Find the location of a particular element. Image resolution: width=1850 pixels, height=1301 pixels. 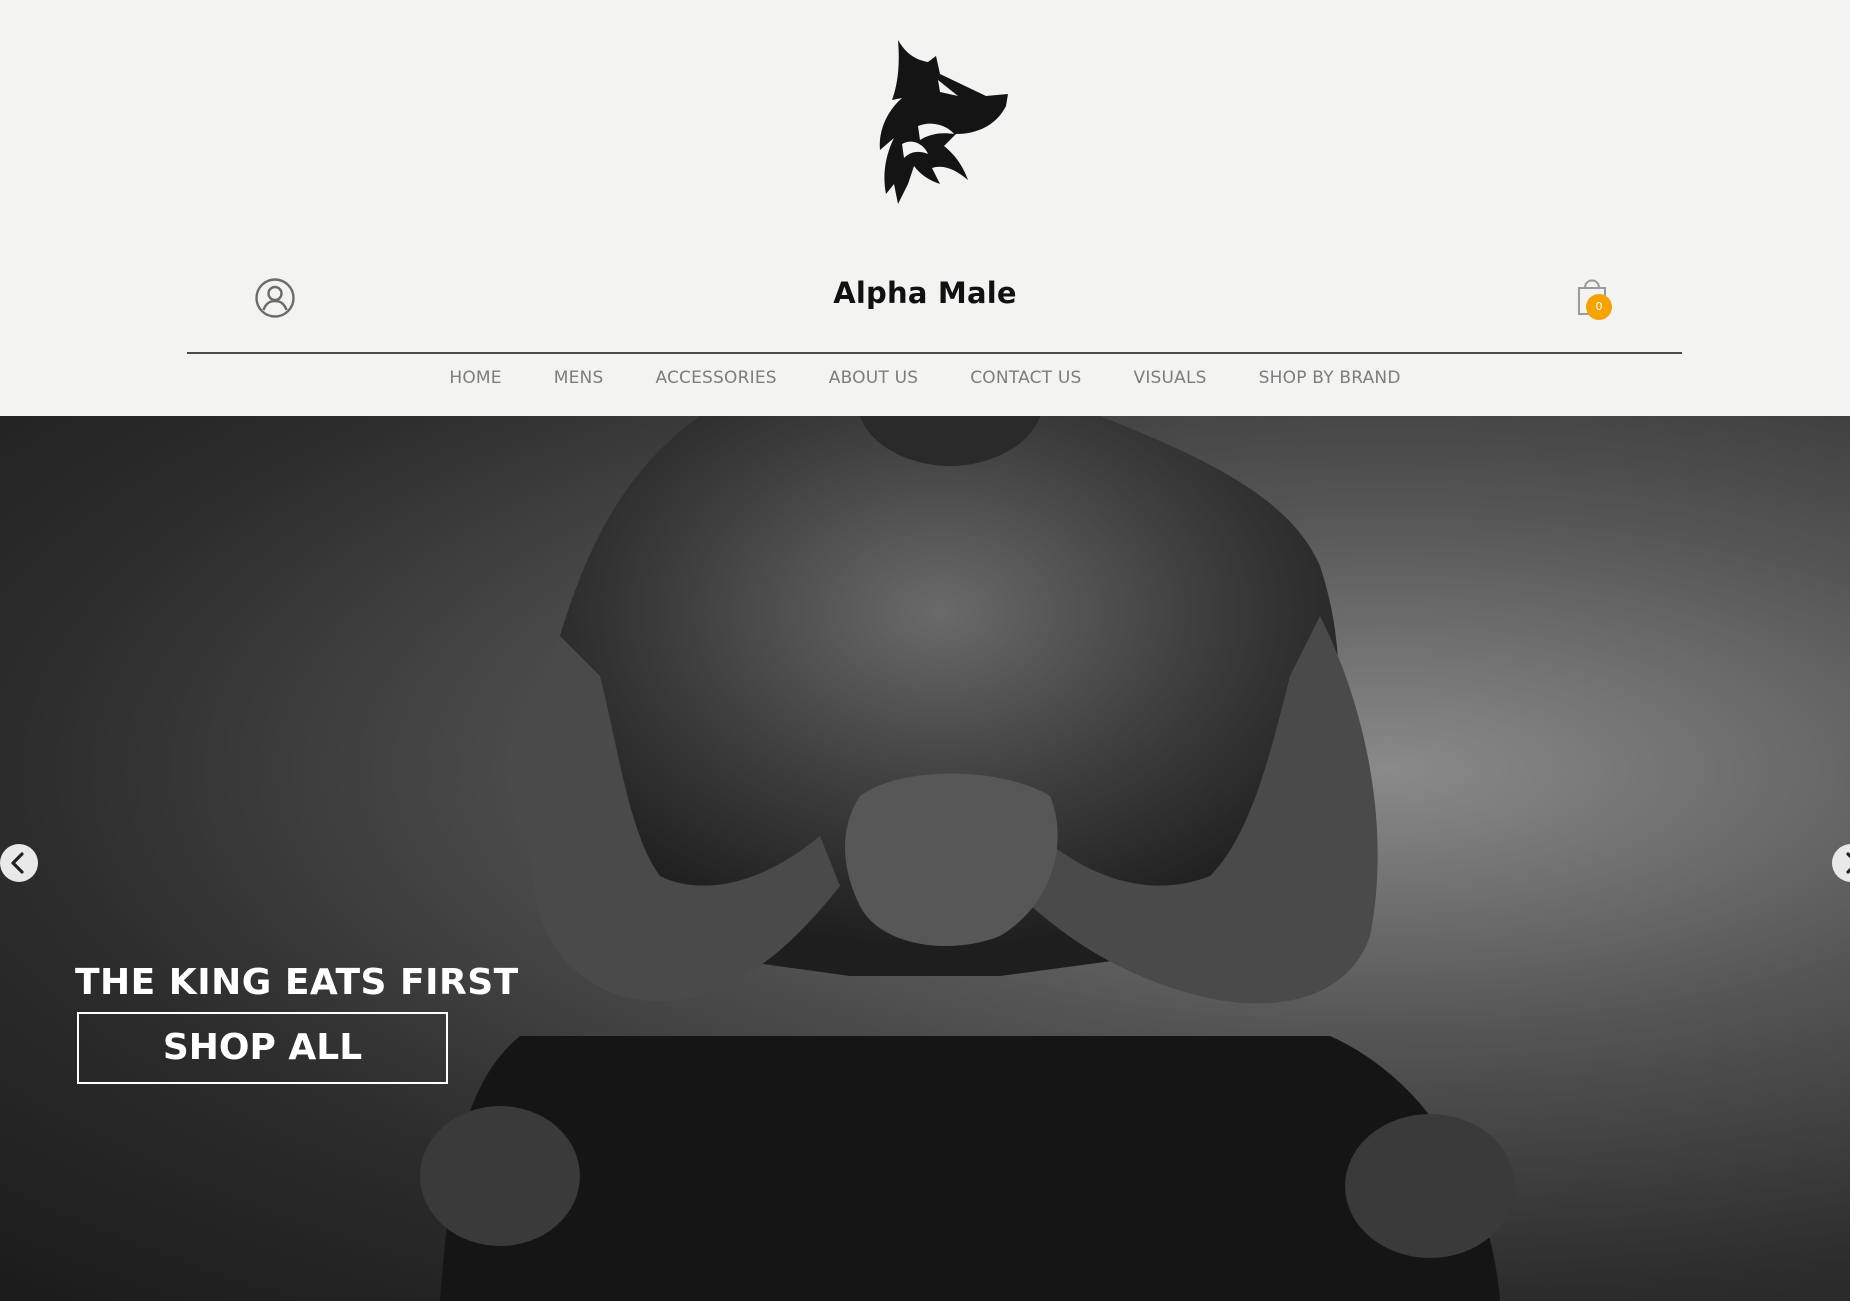

nav-item-accessories: ACCESSORIES is located at coordinates (715, 378).